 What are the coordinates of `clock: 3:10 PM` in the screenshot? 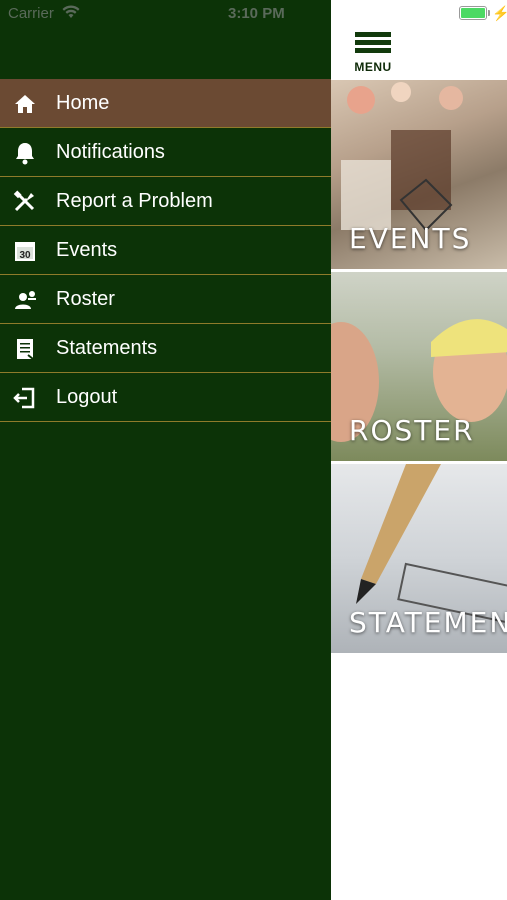 It's located at (256, 13).